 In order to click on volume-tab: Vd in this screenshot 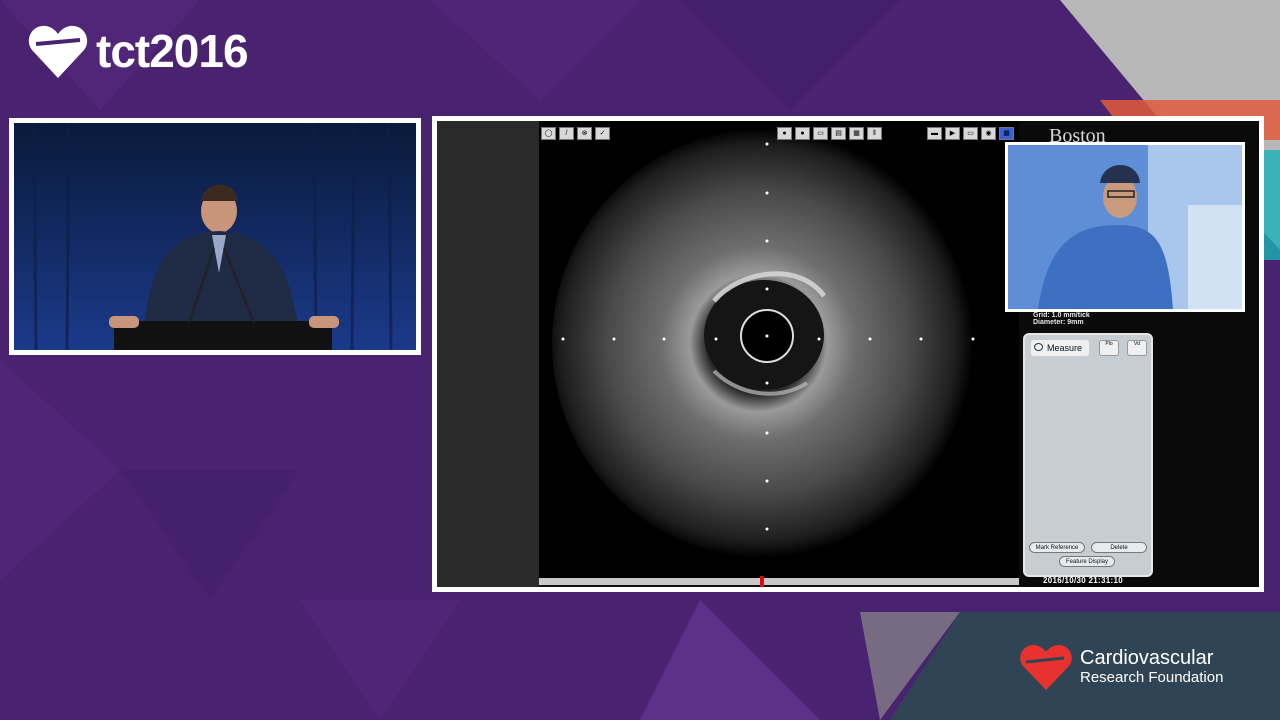, I will do `click(1137, 348)`.